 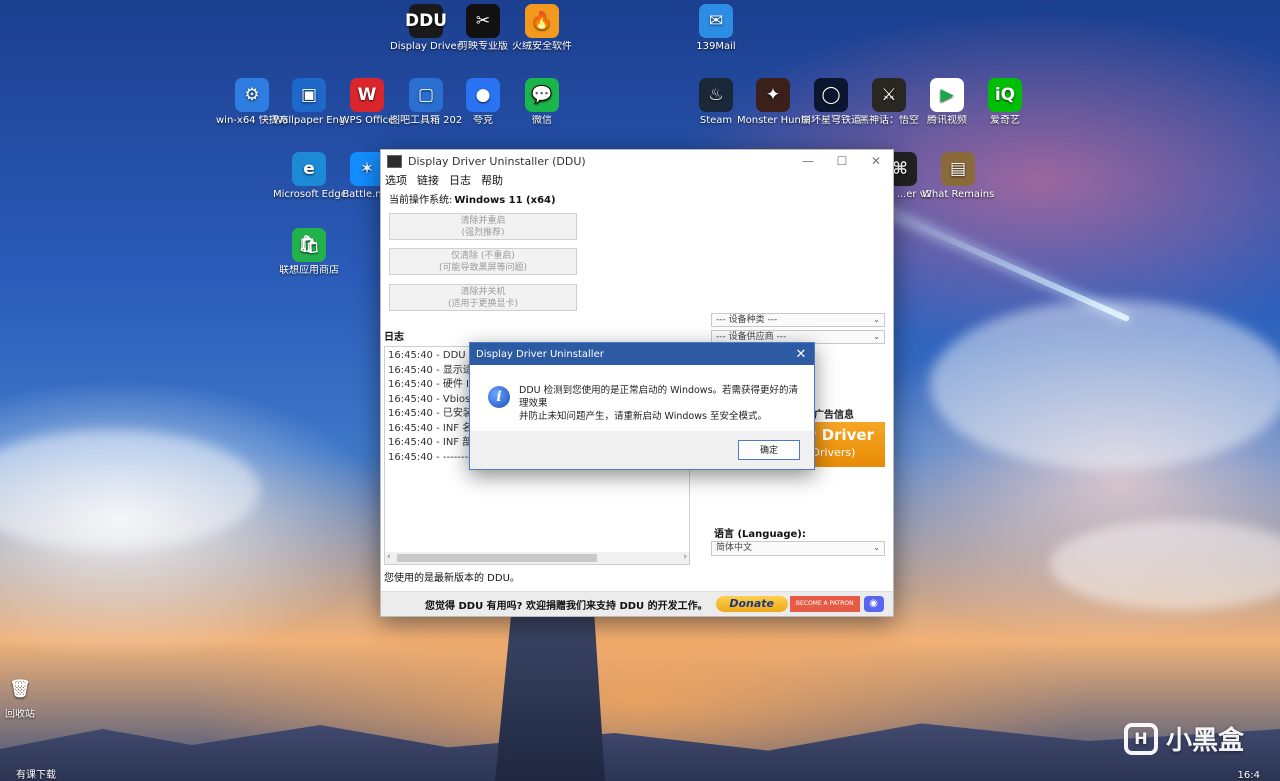 I want to click on log-horizontal-scrollbar: ‹ ›, so click(x=537, y=558).